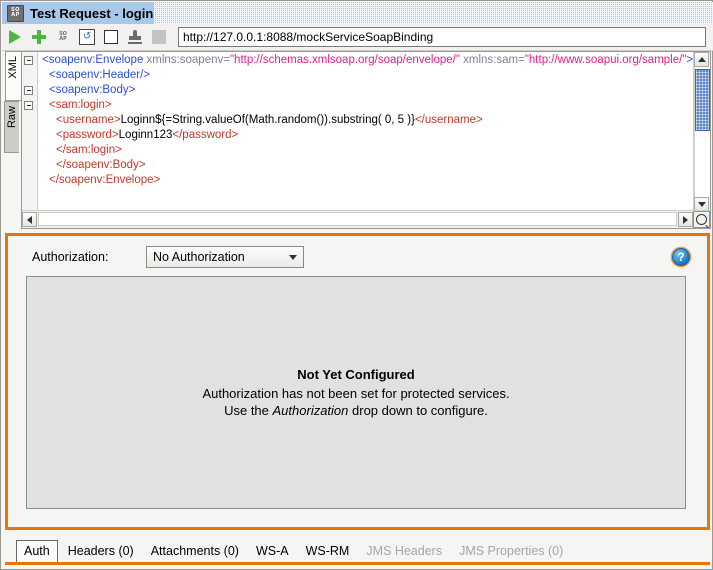  I want to click on scroll-right-button, so click(685, 219).